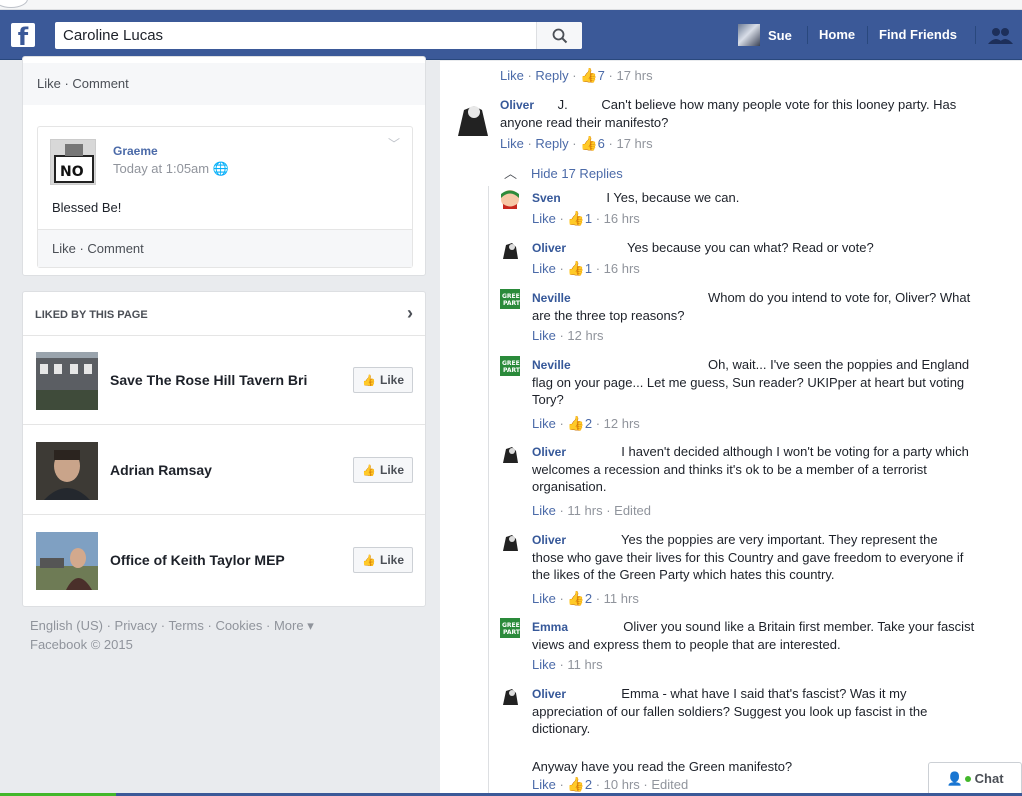 Image resolution: width=1022 pixels, height=796 pixels. I want to click on footer-link-more: More, so click(289, 625).